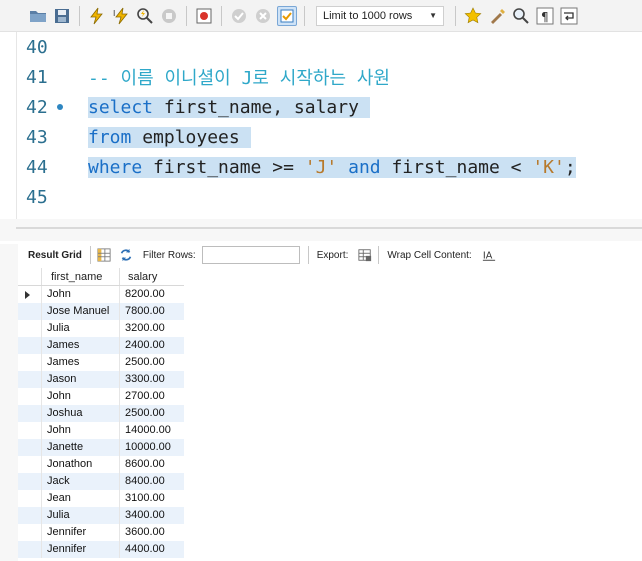  I want to click on table-row: Jennifer 4400.00, so click(101, 549).